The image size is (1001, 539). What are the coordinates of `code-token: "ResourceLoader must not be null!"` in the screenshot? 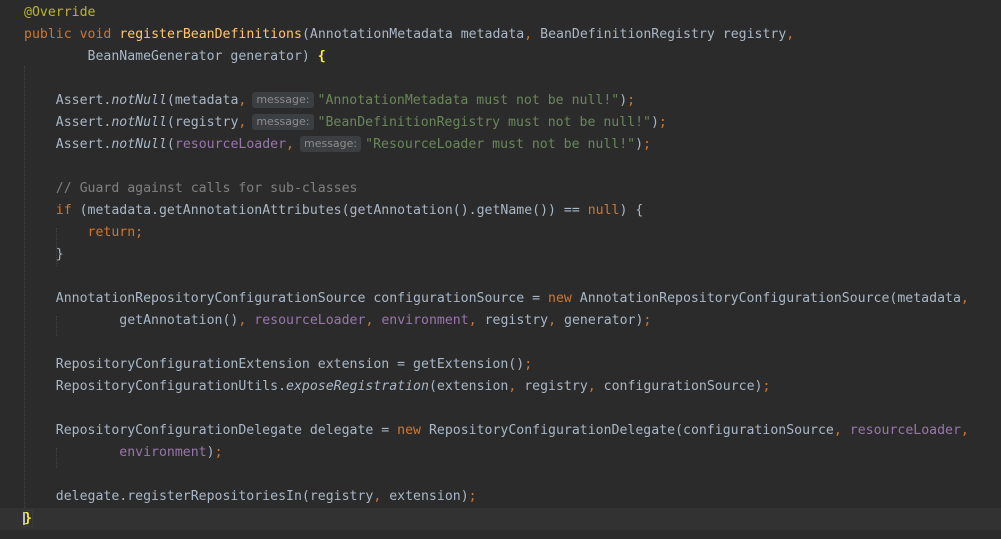 It's located at (500, 144).